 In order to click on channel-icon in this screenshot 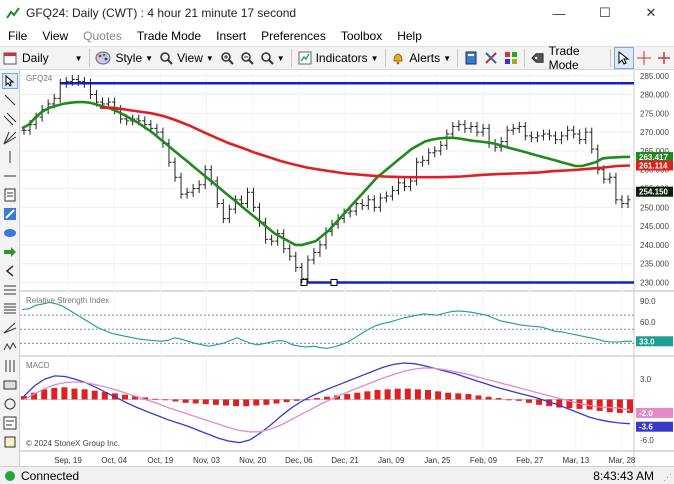, I will do `click(10, 119)`.